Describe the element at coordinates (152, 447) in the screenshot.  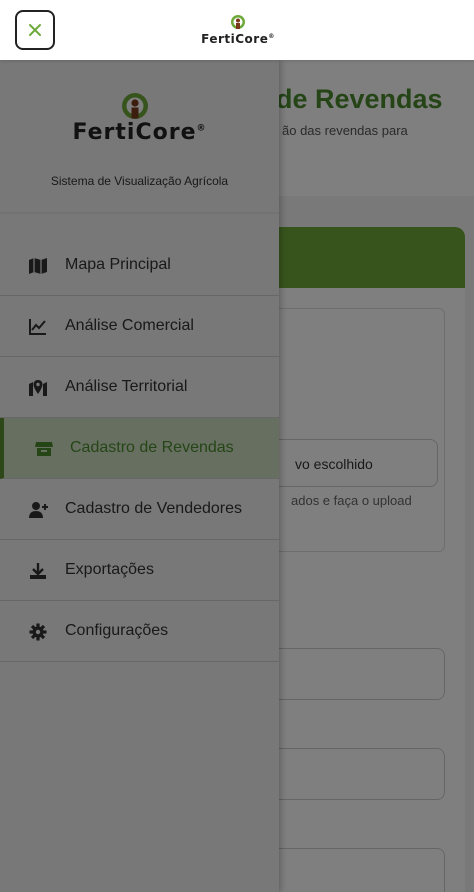
I see `menu-item-label: Cadastro de Revendas` at that location.